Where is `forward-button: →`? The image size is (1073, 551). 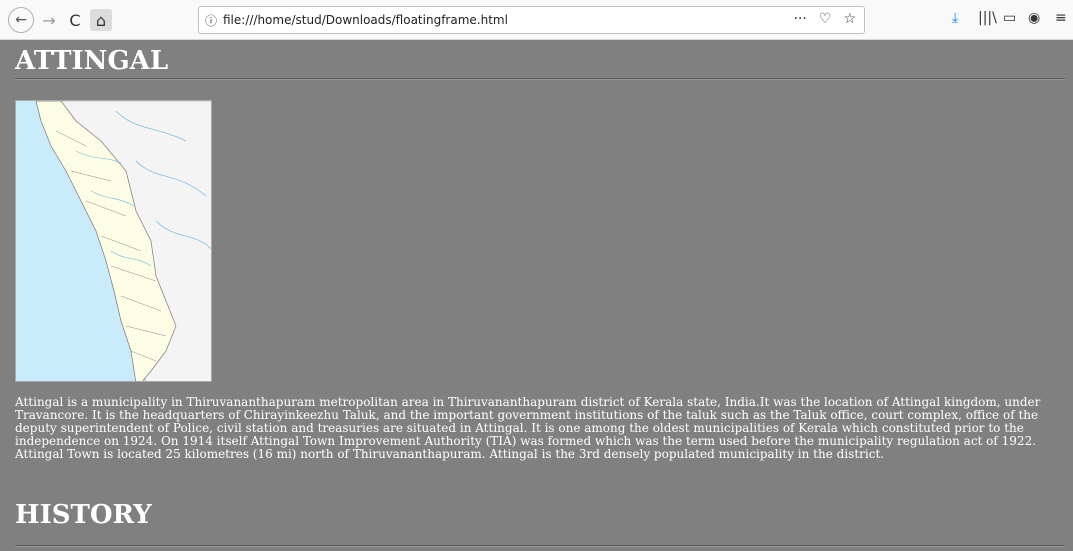 forward-button: → is located at coordinates (49, 20).